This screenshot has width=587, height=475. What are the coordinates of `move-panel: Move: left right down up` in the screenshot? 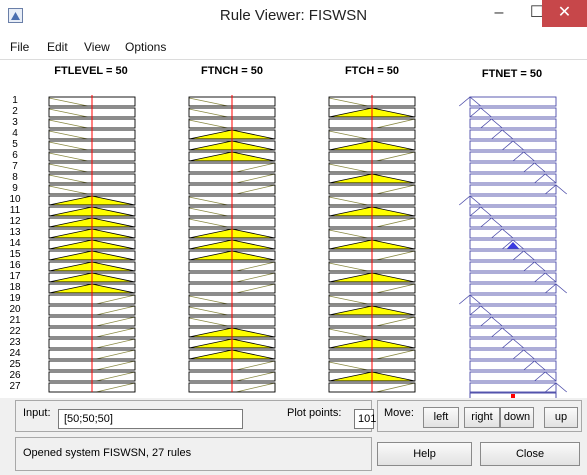 It's located at (479, 416).